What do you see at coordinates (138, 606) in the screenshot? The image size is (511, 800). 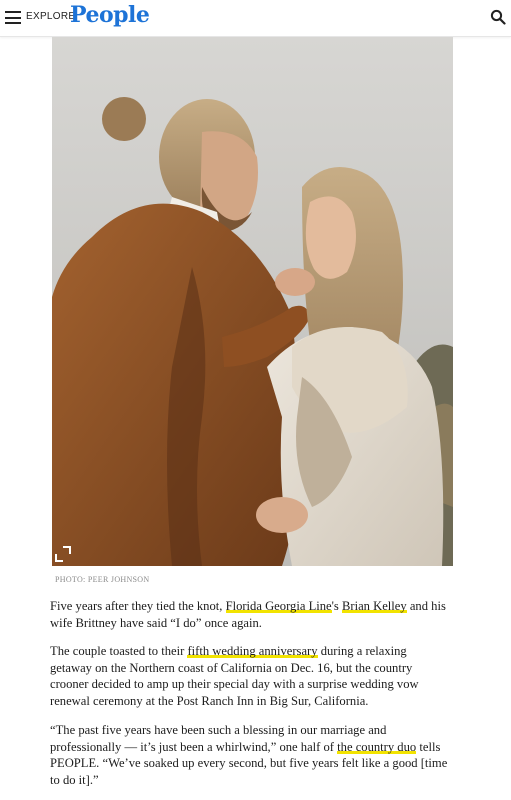 I see `paragraph-text: Five years after they tied the knot,` at bounding box center [138, 606].